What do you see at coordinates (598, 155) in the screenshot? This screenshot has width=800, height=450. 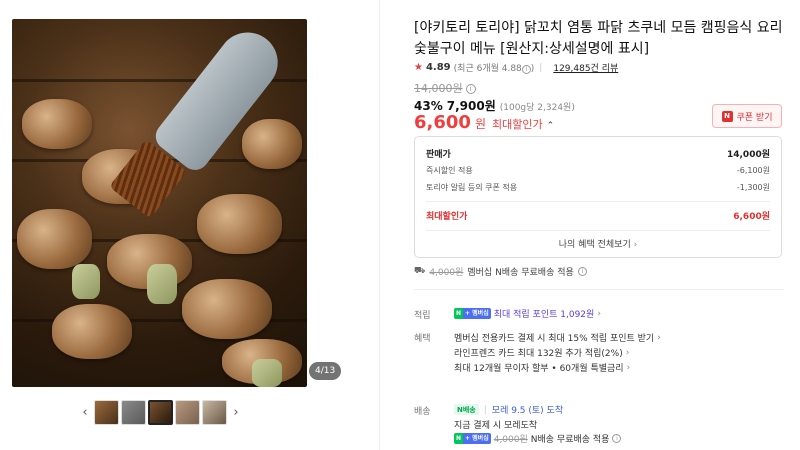 I see `sale-price-row: 판매가 14,000원` at bounding box center [598, 155].